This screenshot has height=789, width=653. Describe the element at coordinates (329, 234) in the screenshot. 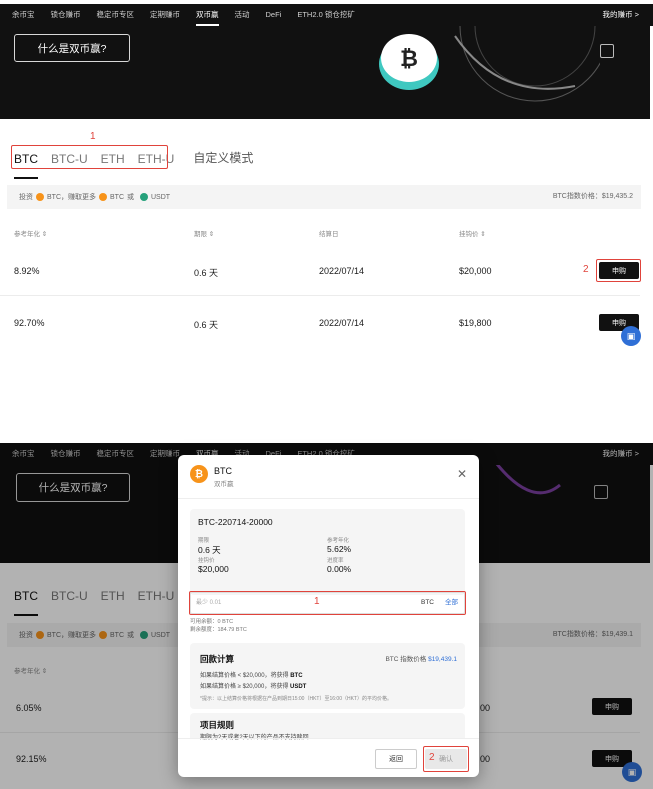

I see `col-settle-date: 结算日` at that location.